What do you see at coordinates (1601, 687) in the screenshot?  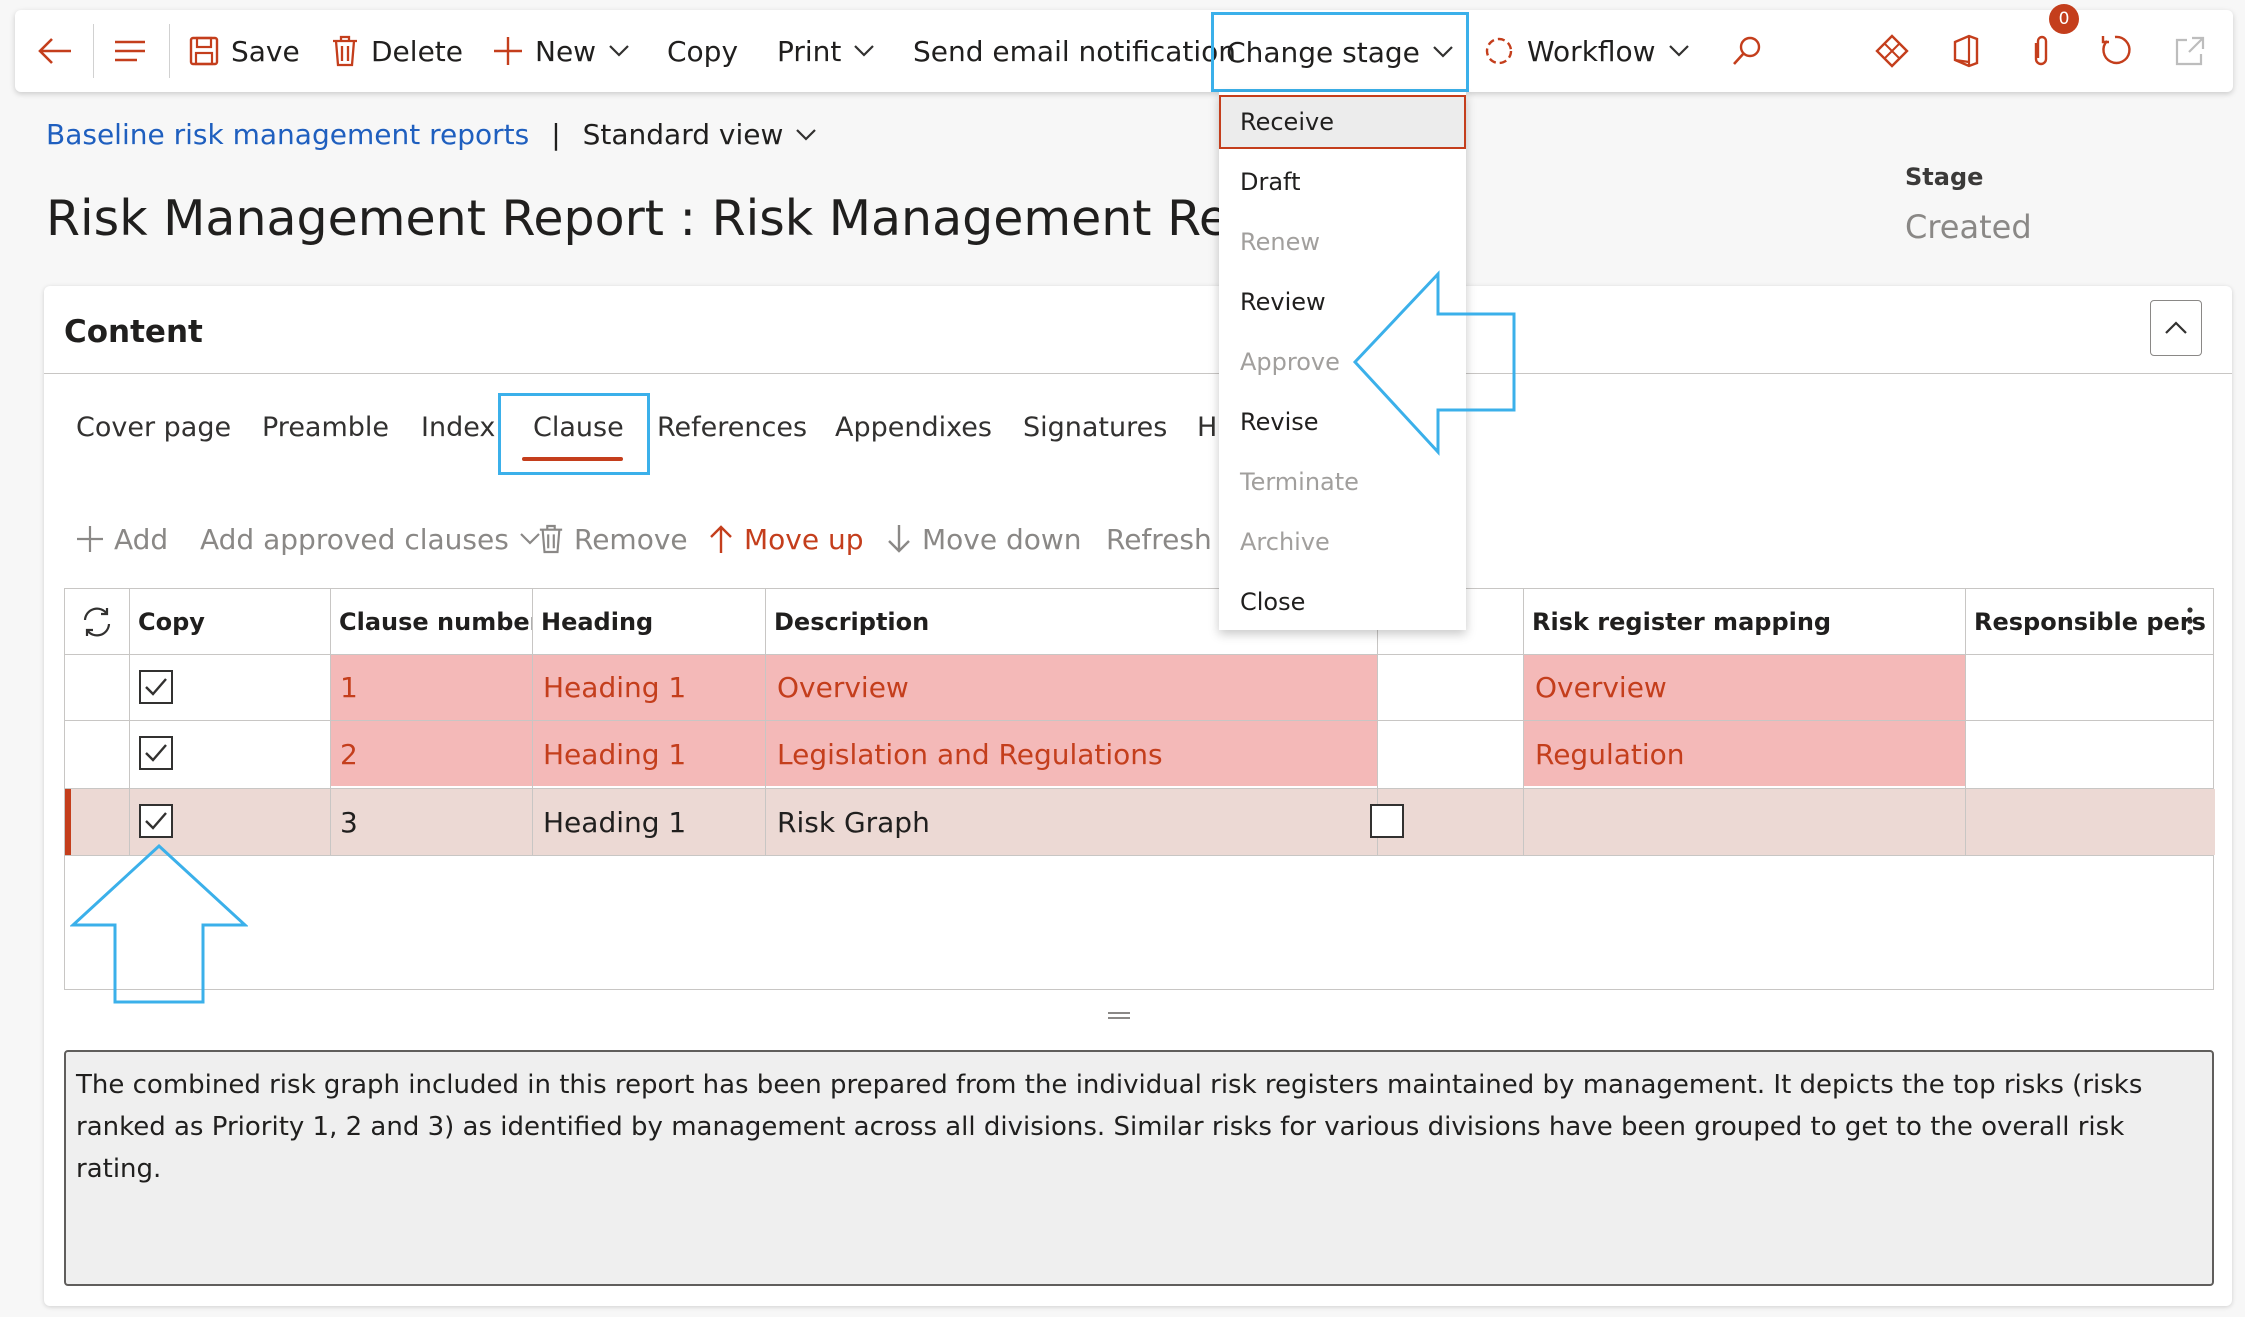 I see `risk-register-mapping-cell: Overview` at bounding box center [1601, 687].